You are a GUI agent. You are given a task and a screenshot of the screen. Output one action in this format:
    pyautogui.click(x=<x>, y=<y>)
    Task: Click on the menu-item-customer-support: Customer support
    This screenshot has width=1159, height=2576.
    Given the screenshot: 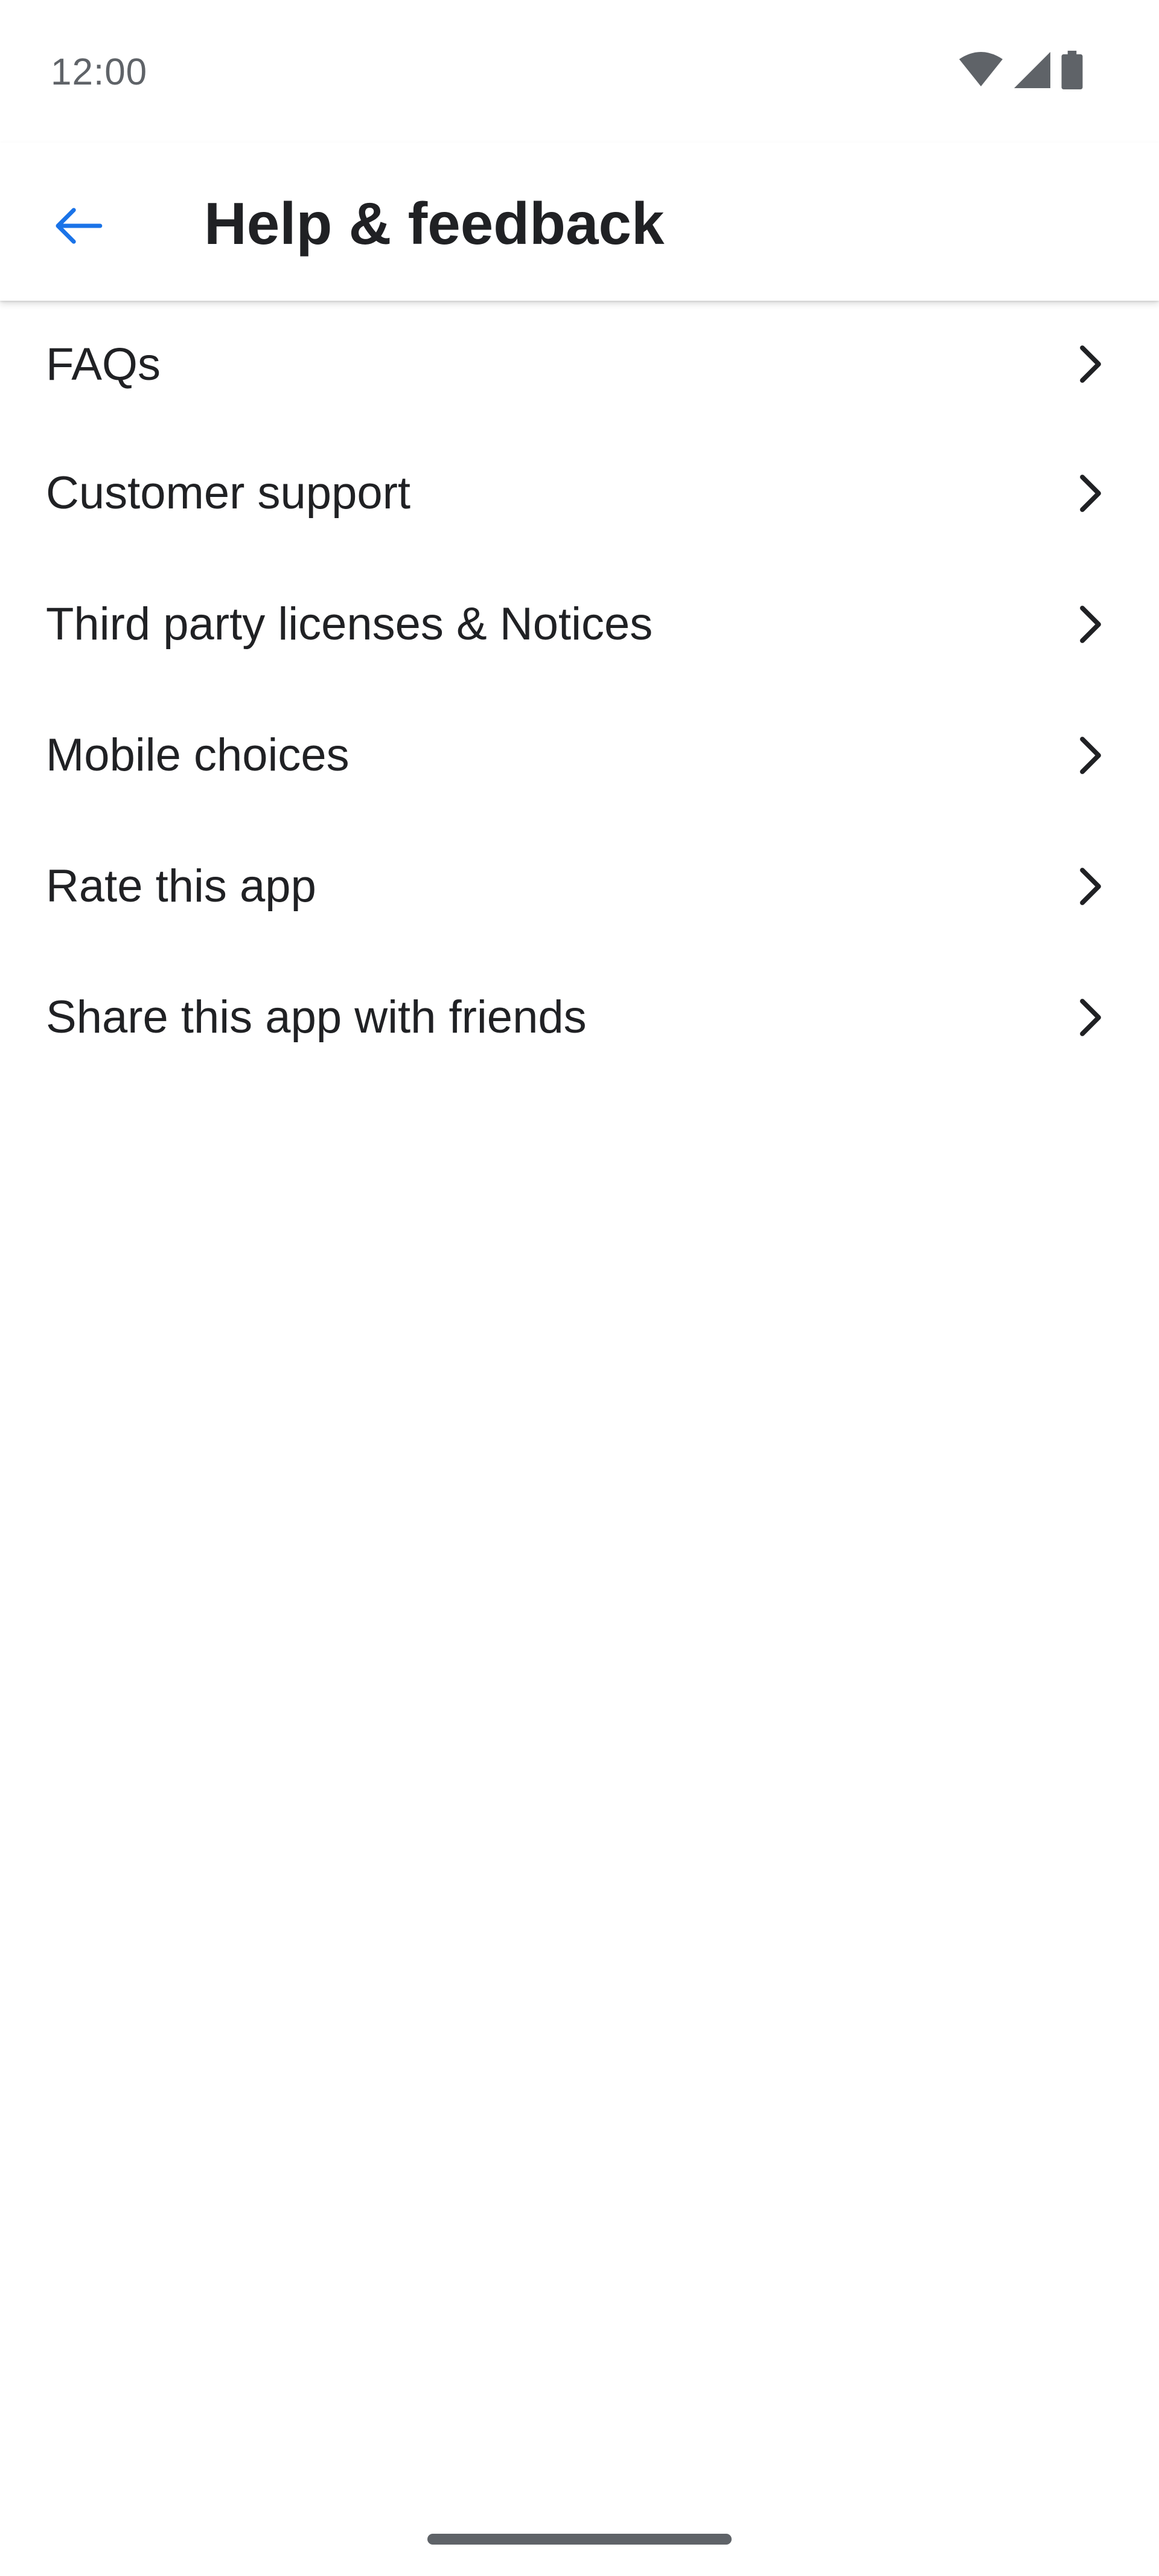 What is the action you would take?
    pyautogui.click(x=579, y=493)
    